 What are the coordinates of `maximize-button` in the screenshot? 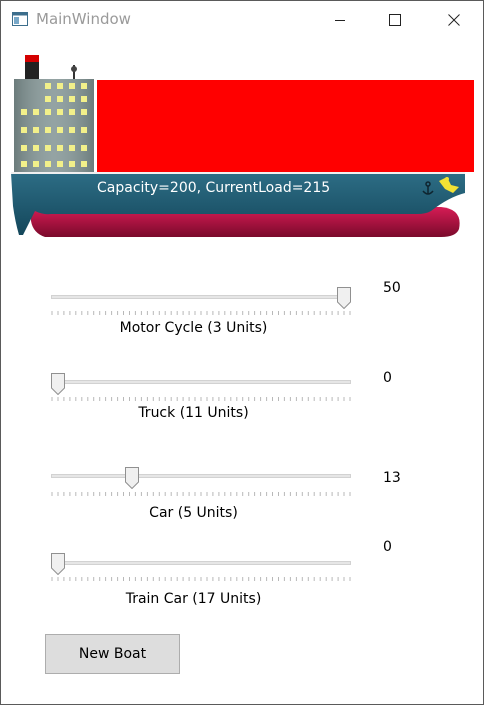 It's located at (395, 20).